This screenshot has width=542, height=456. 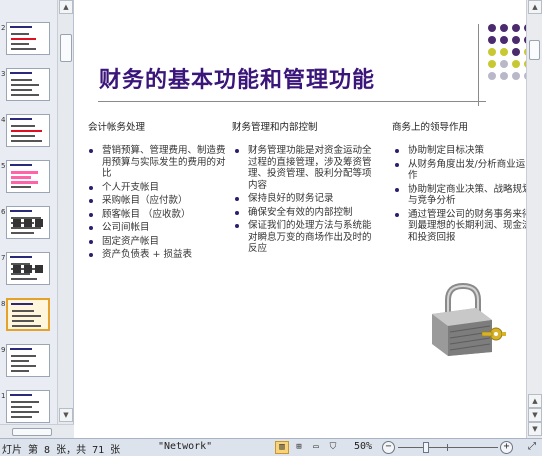 I want to click on list-item: 固定资产帐目, so click(x=156, y=242).